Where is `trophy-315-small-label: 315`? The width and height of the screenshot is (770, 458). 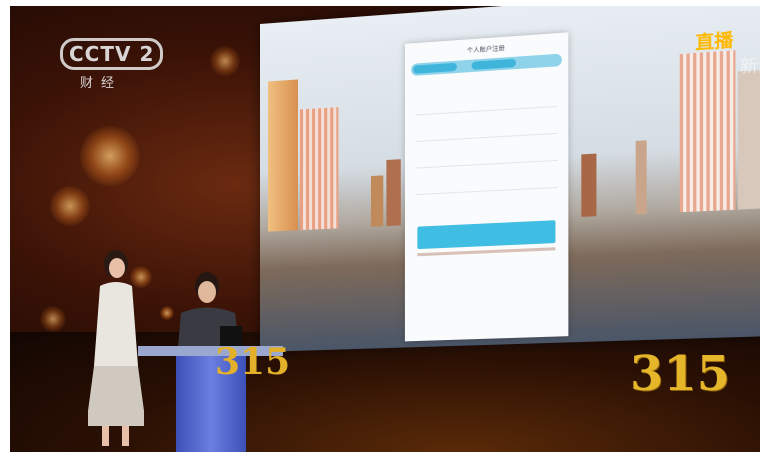 trophy-315-small-label: 315 is located at coordinates (253, 362).